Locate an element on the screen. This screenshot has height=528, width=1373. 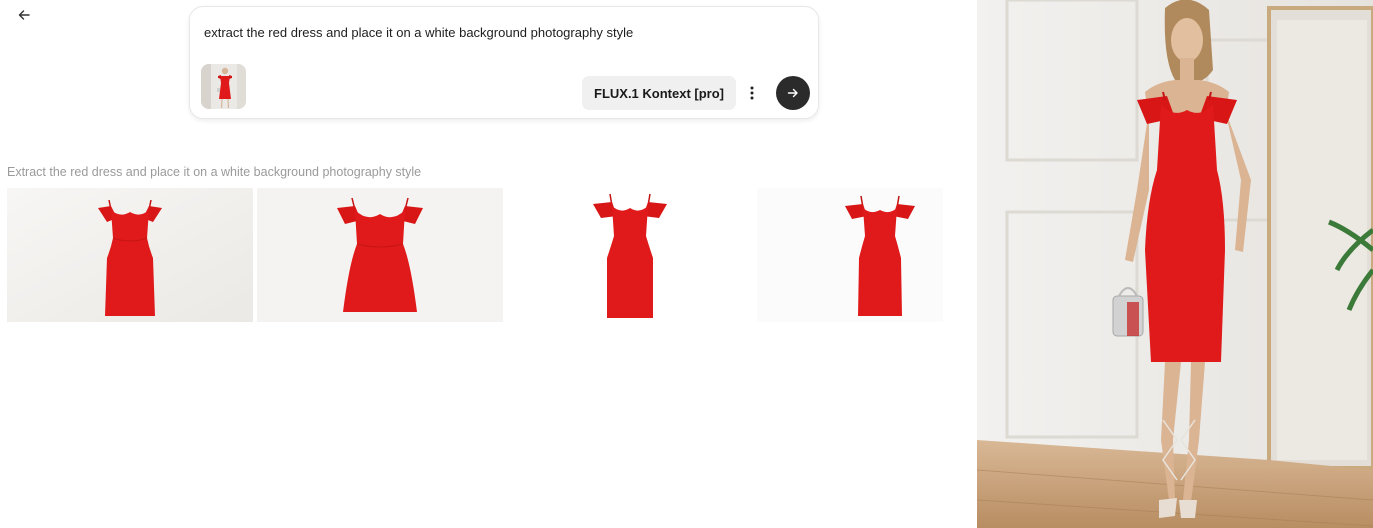
more-options-button is located at coordinates (752, 93).